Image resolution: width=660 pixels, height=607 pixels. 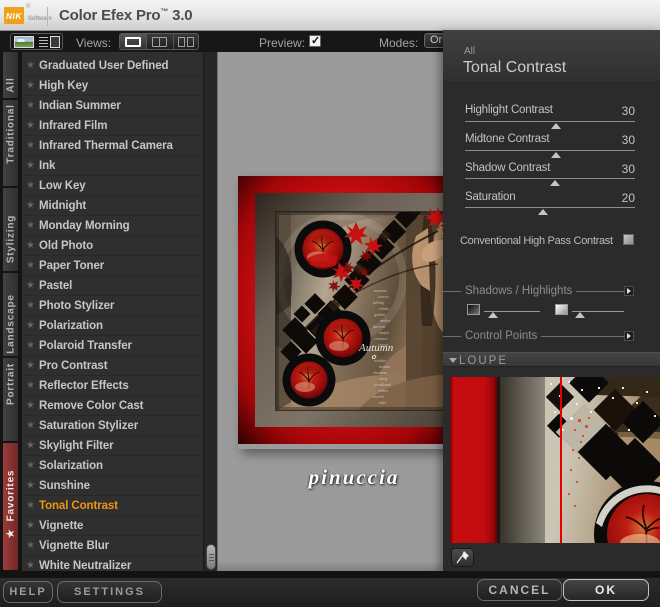 I want to click on svg-text: woodland, so click(x=382, y=384).